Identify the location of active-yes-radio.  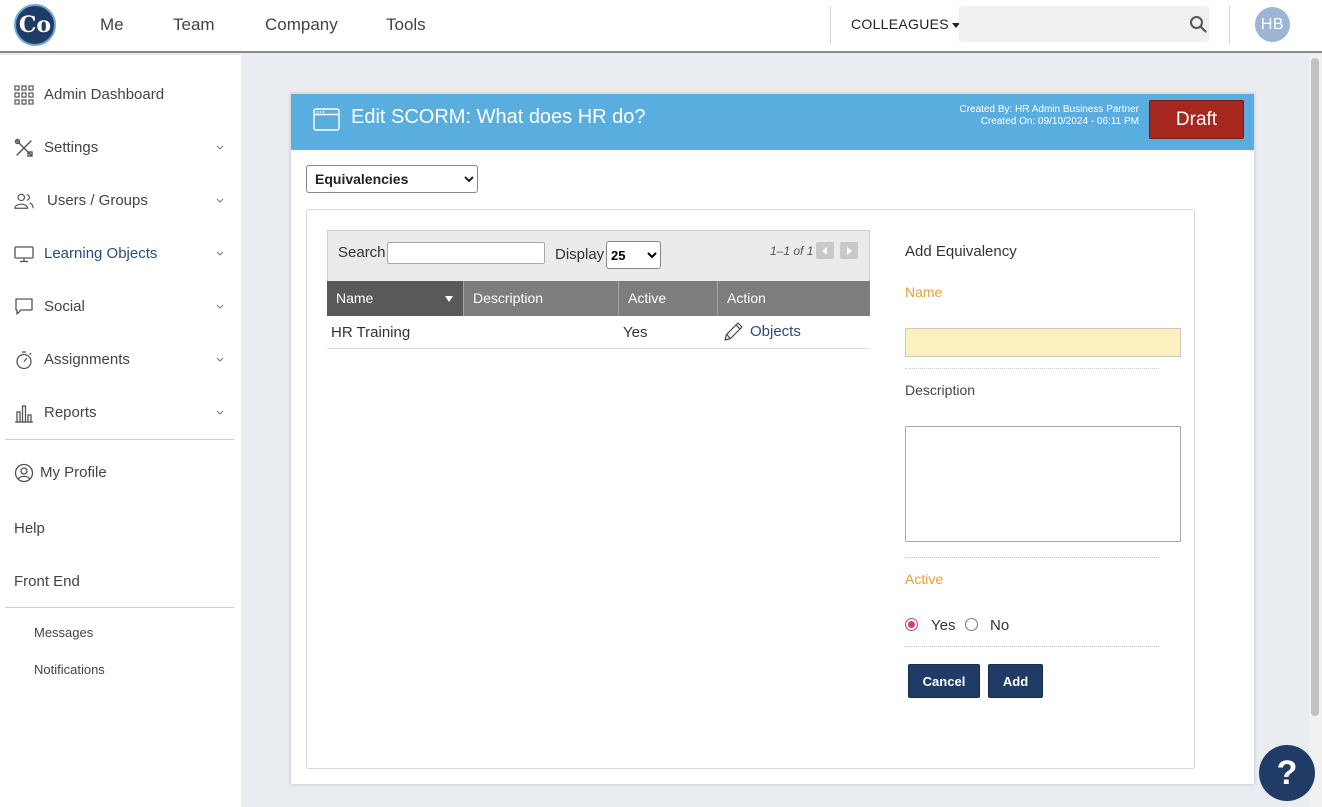
(911, 624).